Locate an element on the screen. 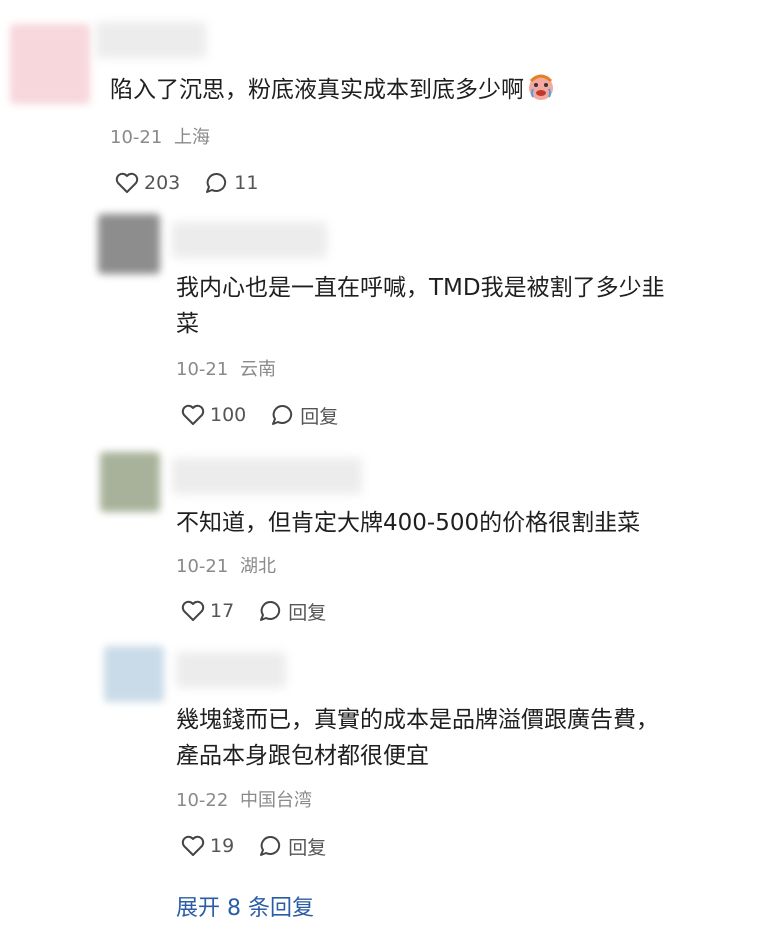 The width and height of the screenshot is (759, 943). reply-actions: 19 回复 is located at coordinates (253, 846).